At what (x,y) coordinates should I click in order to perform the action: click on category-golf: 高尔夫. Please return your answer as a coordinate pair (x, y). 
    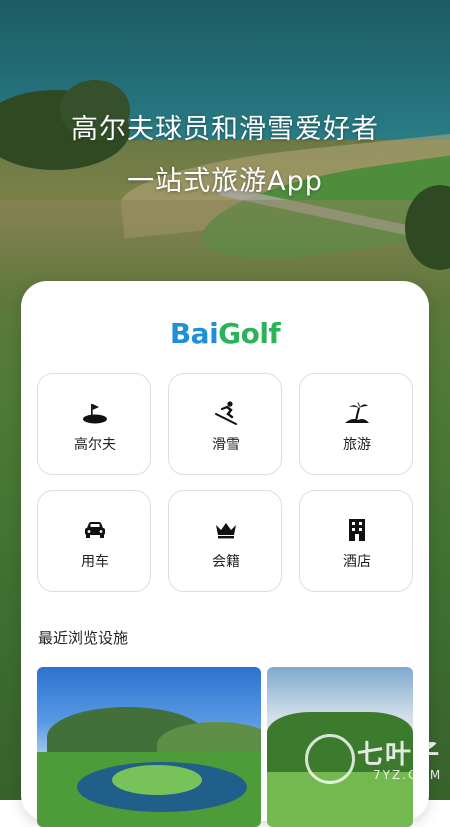
    Looking at the image, I should click on (94, 424).